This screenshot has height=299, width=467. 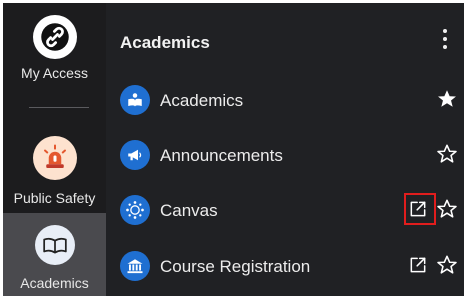 I want to click on sidebar-item-my-access: My Access, so click(x=54, y=48).